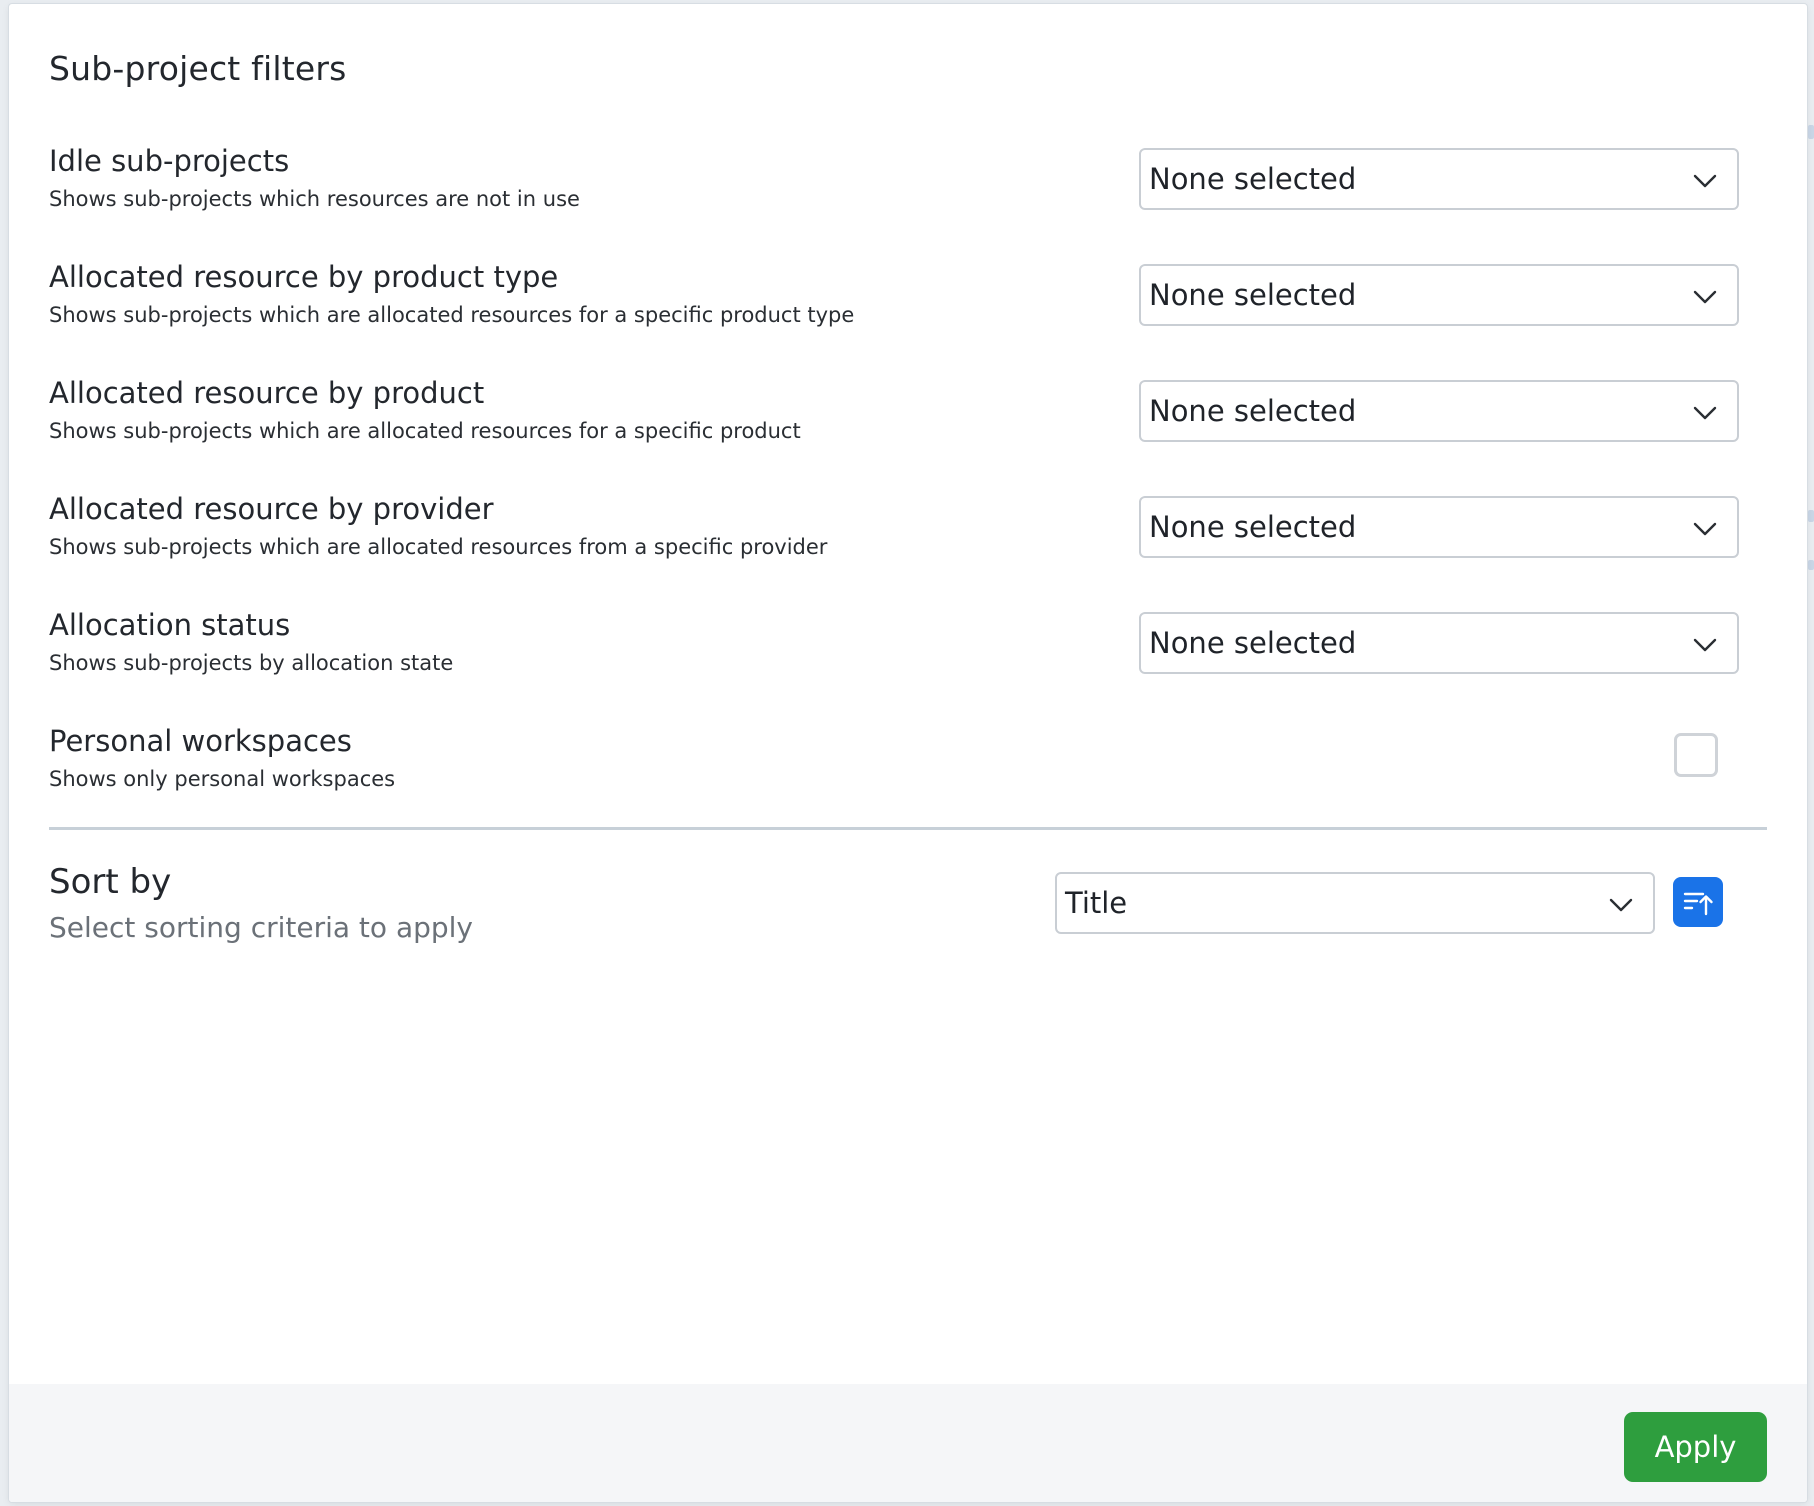 This screenshot has width=1814, height=1506. I want to click on filter-label: Idle sub-projects, so click(169, 161).